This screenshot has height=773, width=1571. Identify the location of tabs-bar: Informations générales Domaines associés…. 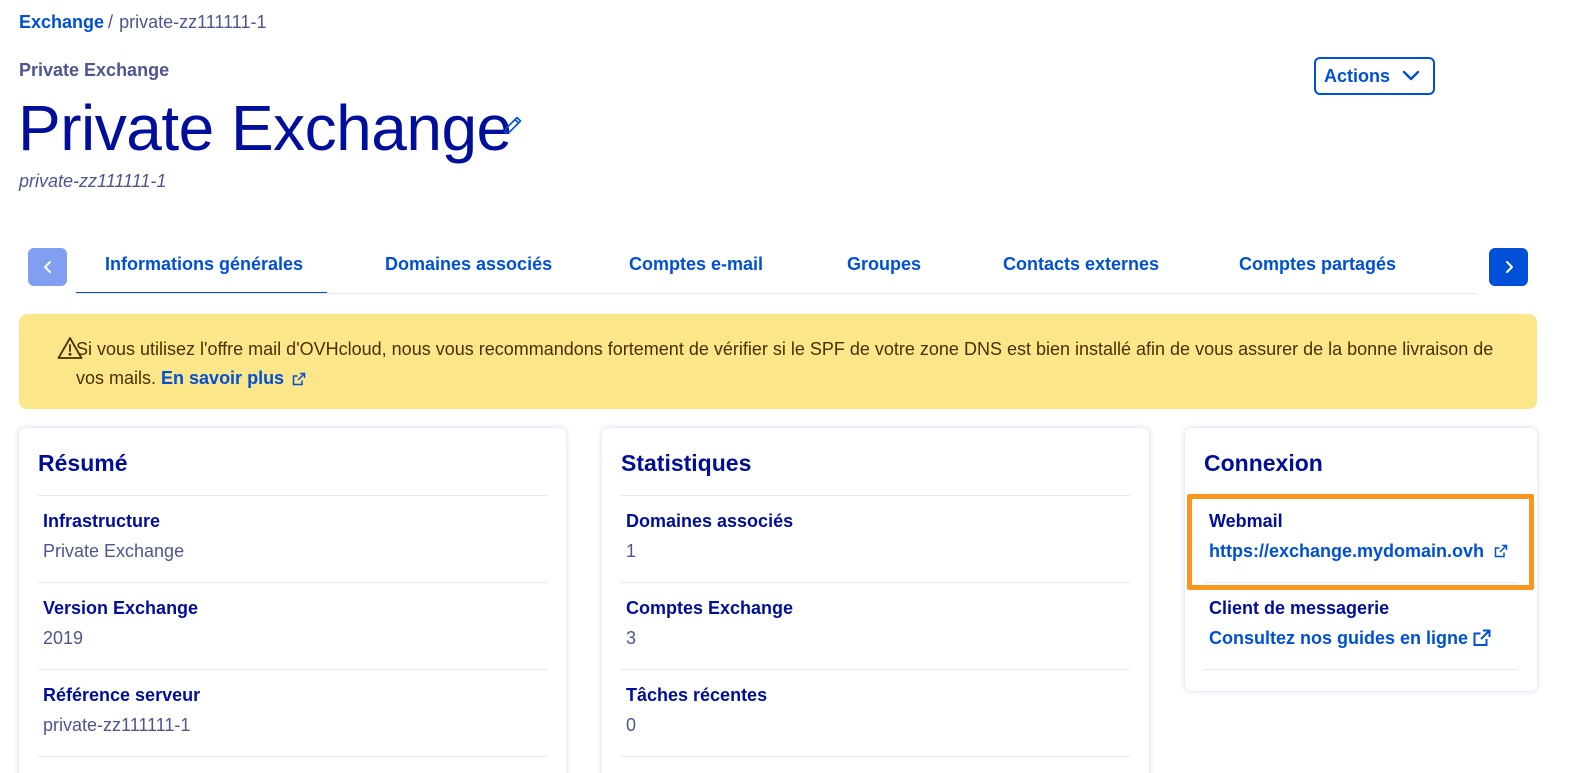
(778, 271).